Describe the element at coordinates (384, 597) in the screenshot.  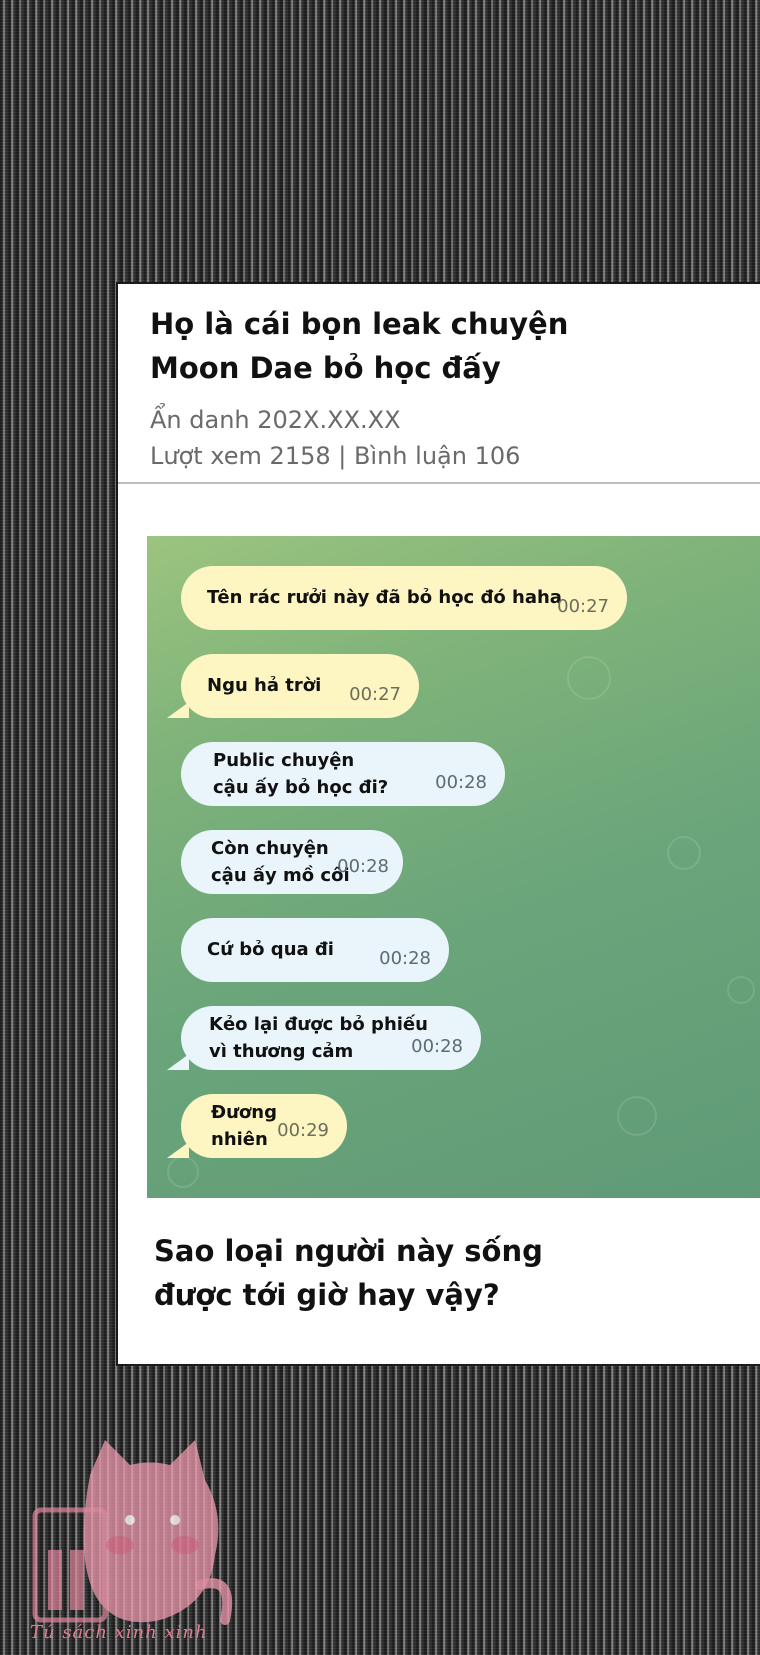
I see `chat-message-text: Tên rác rưởi này đã bỏ học đó haha` at that location.